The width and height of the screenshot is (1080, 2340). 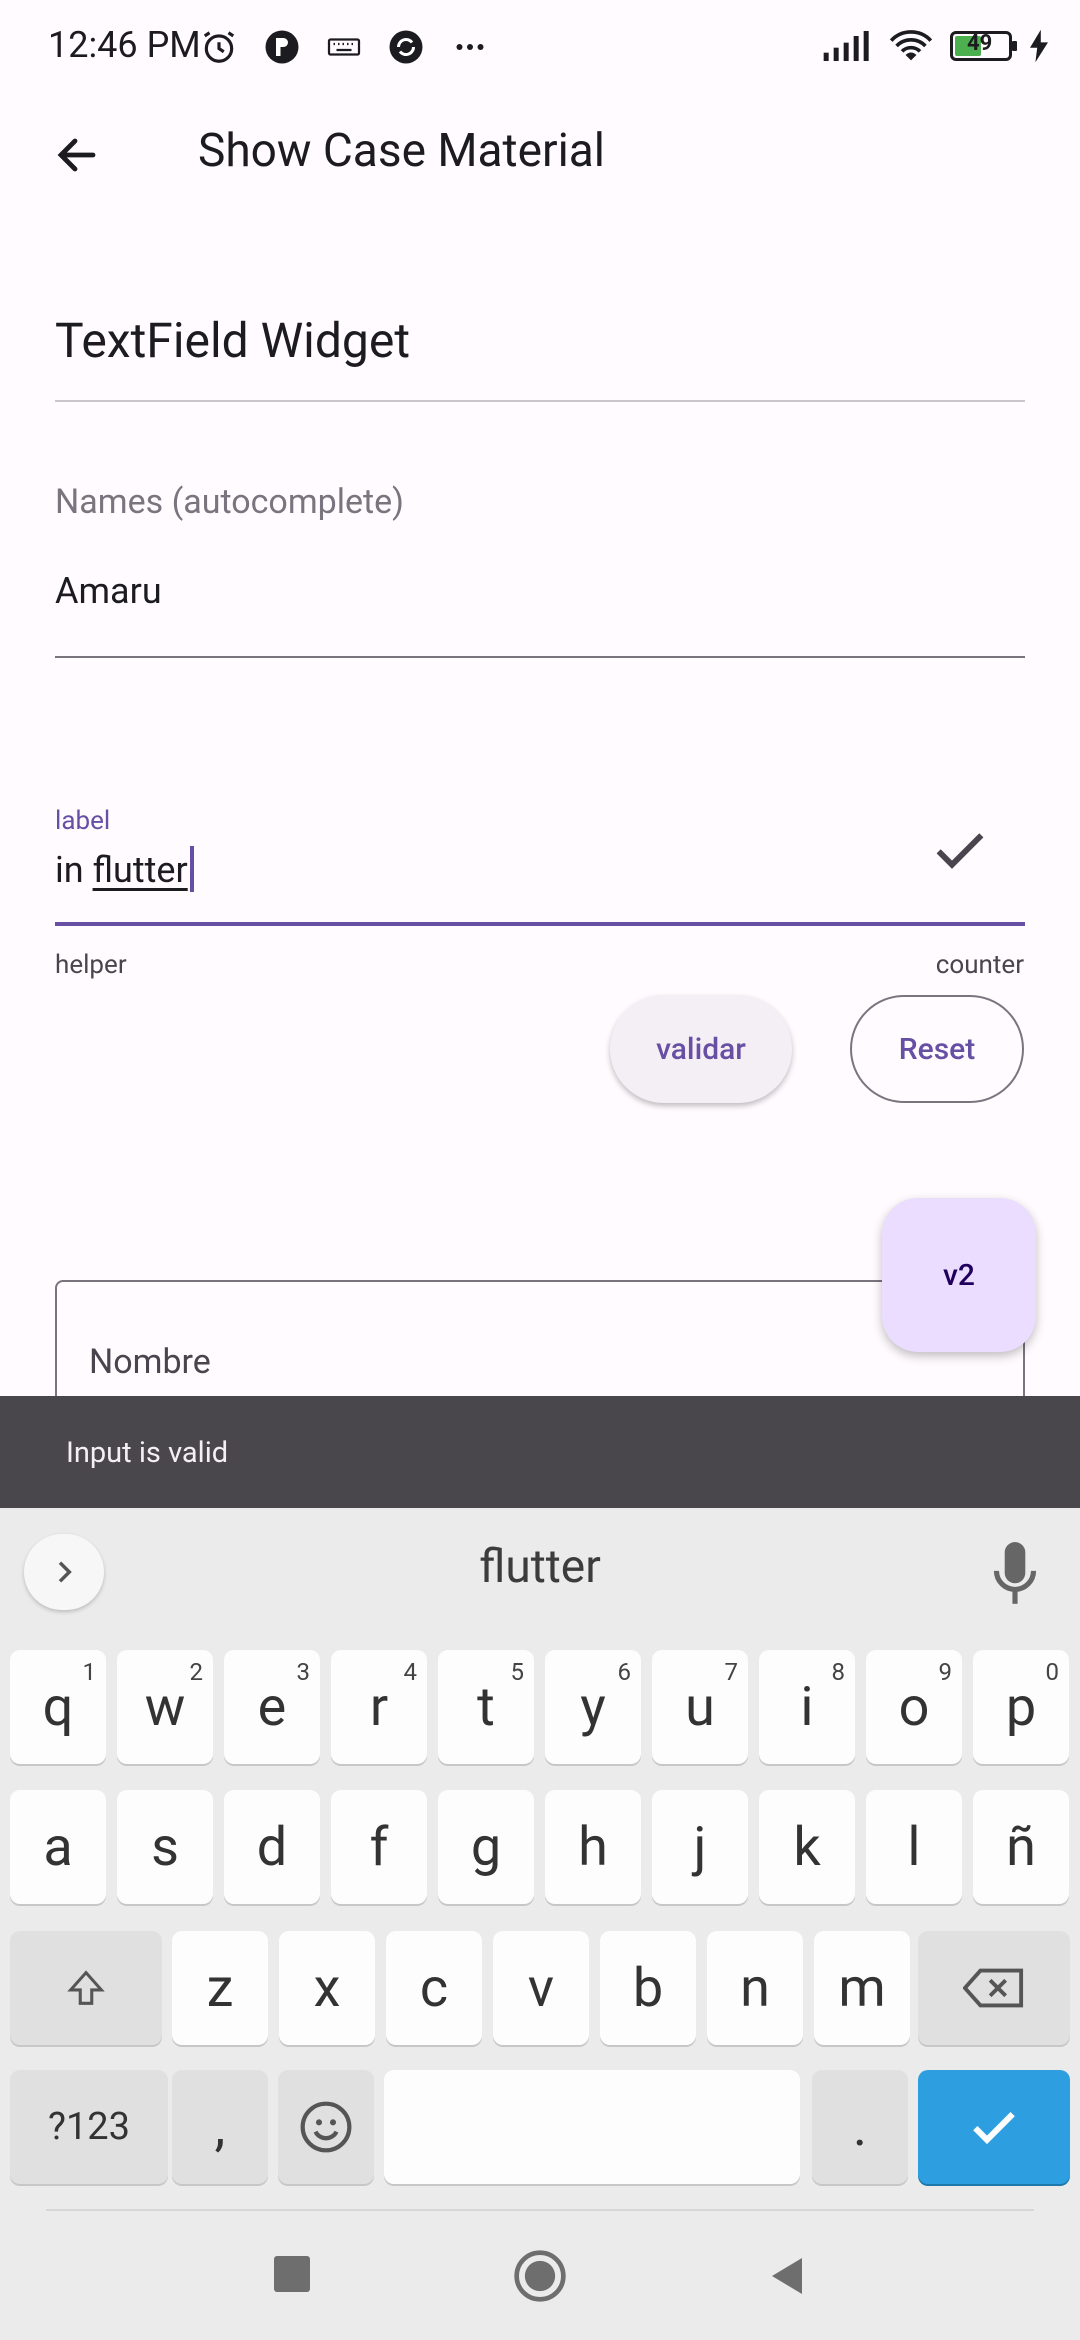 I want to click on divider, so click(x=540, y=401).